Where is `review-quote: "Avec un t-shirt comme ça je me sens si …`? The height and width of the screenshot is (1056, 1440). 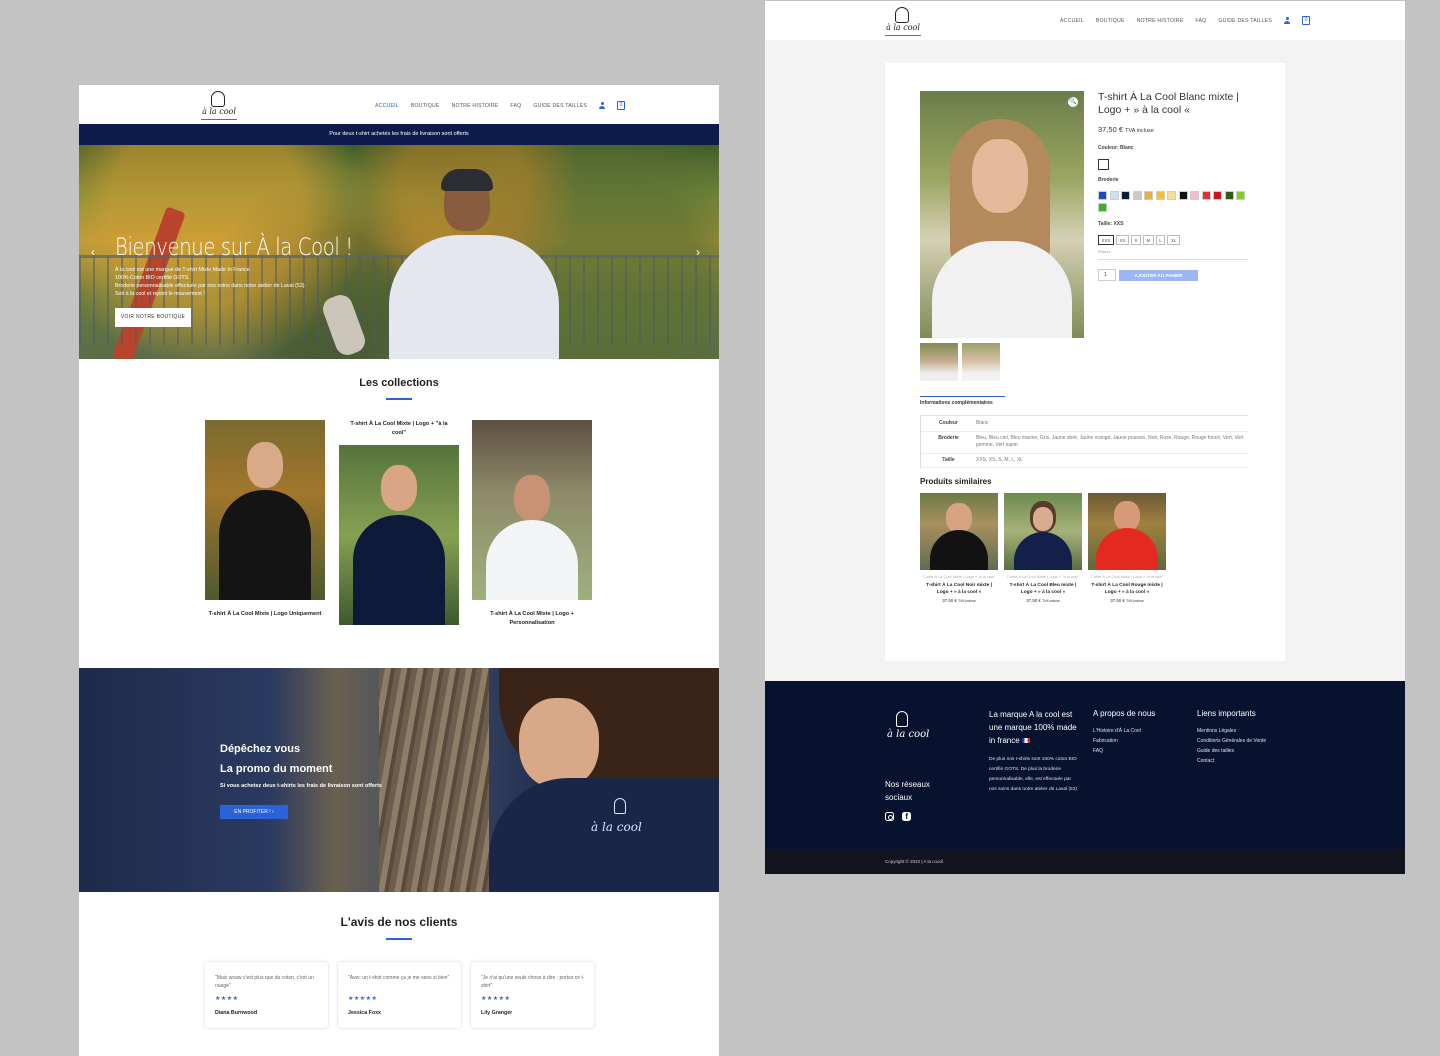 review-quote: "Avec un t-shirt comme ça je me sens si … is located at coordinates (399, 978).